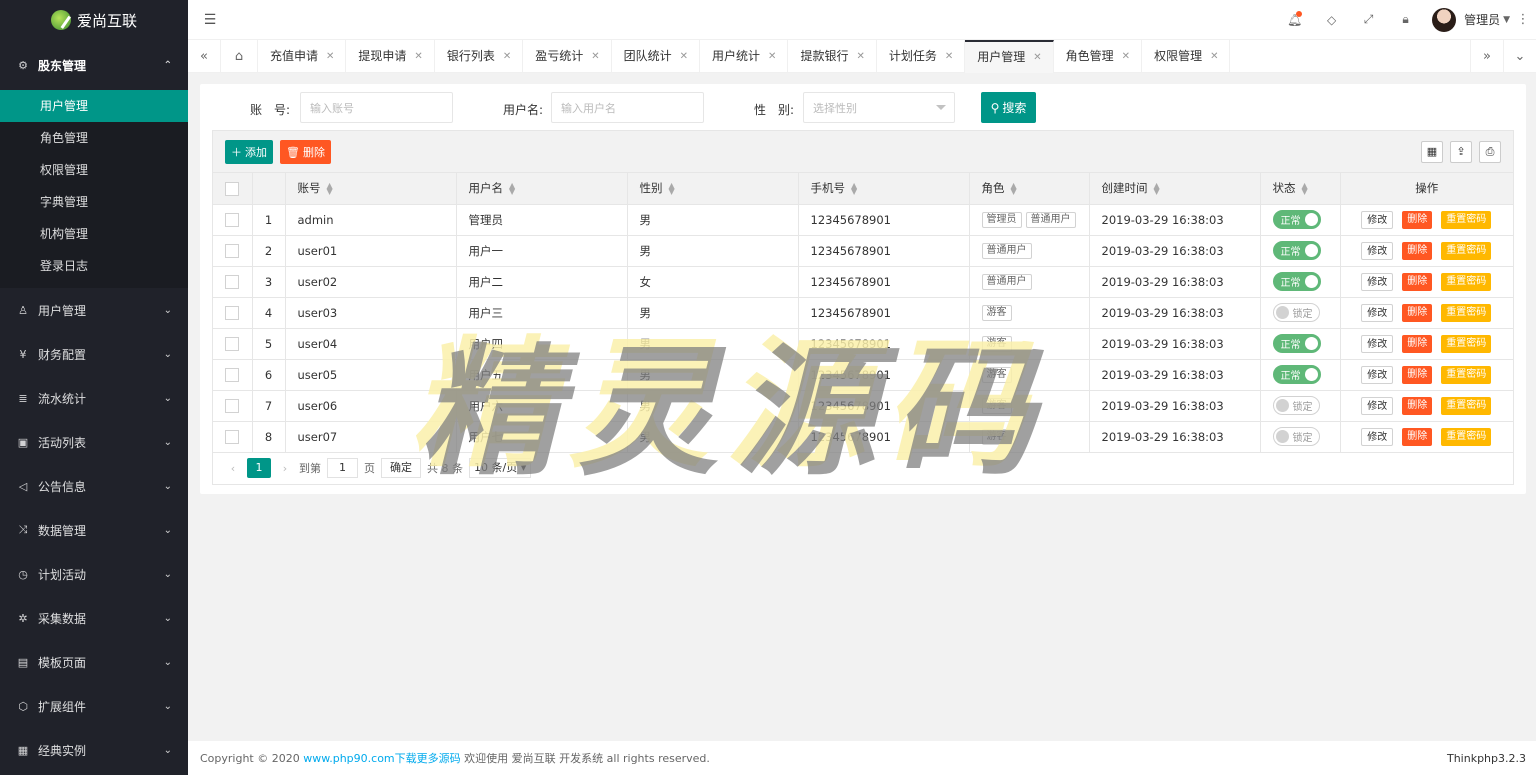 The height and width of the screenshot is (775, 1536). What do you see at coordinates (884, 189) in the screenshot?
I see `phone-header: 手机号 ▲ ▼` at bounding box center [884, 189].